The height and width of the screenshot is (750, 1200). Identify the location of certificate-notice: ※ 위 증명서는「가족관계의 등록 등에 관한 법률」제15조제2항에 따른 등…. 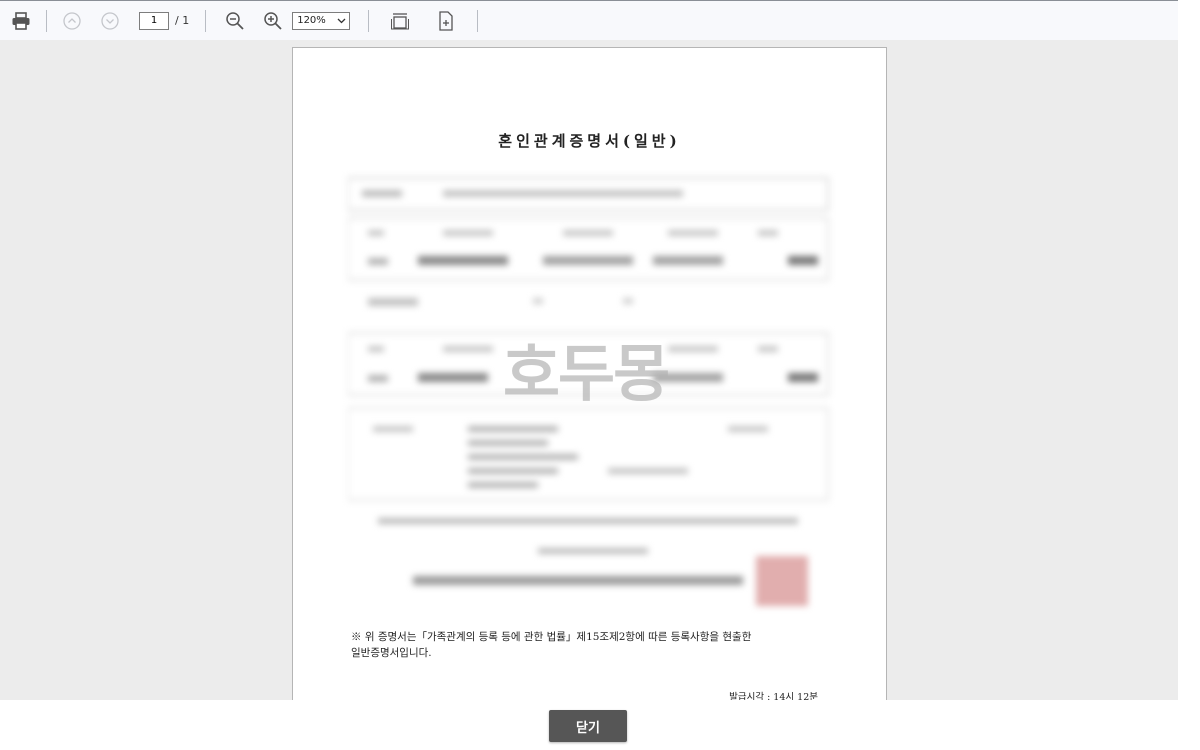
(586, 645).